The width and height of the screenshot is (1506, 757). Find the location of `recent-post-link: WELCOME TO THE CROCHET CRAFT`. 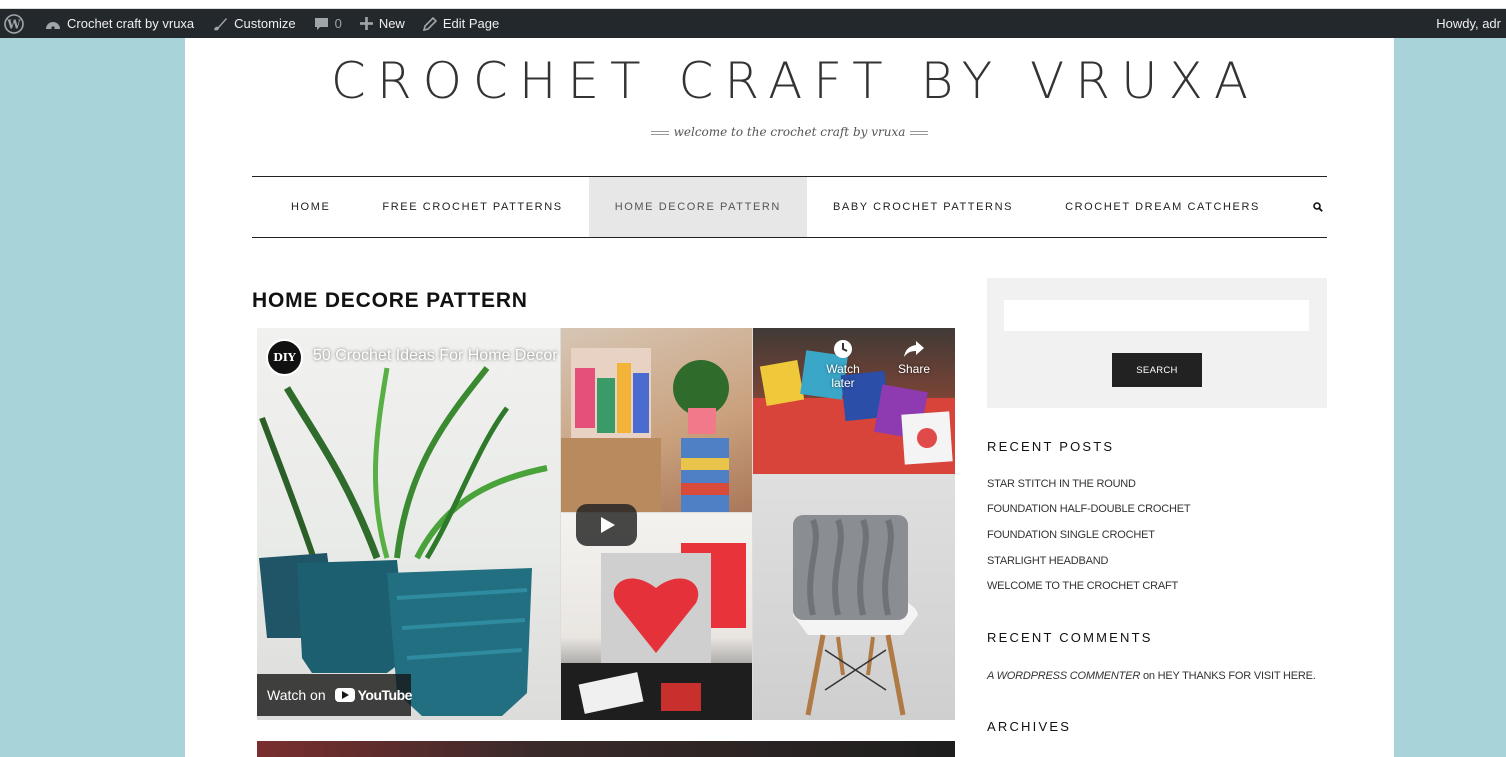

recent-post-link: WELCOME TO THE CROCHET CRAFT is located at coordinates (1082, 586).